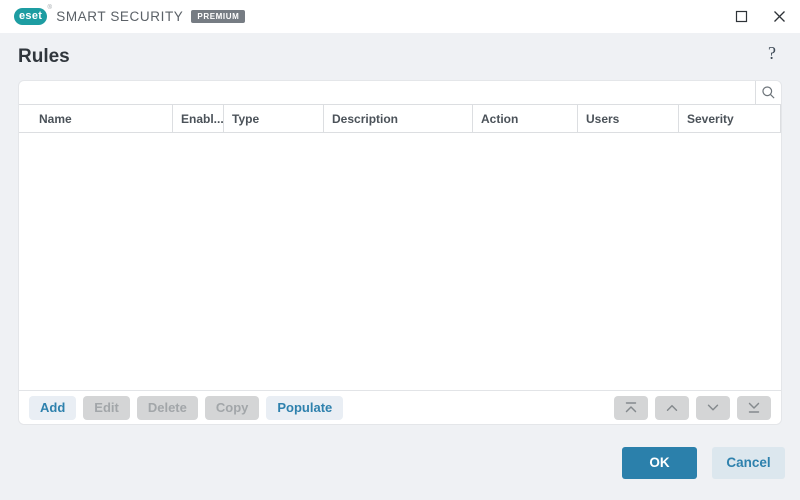  What do you see at coordinates (672, 407) in the screenshot?
I see `move-up-icon` at bounding box center [672, 407].